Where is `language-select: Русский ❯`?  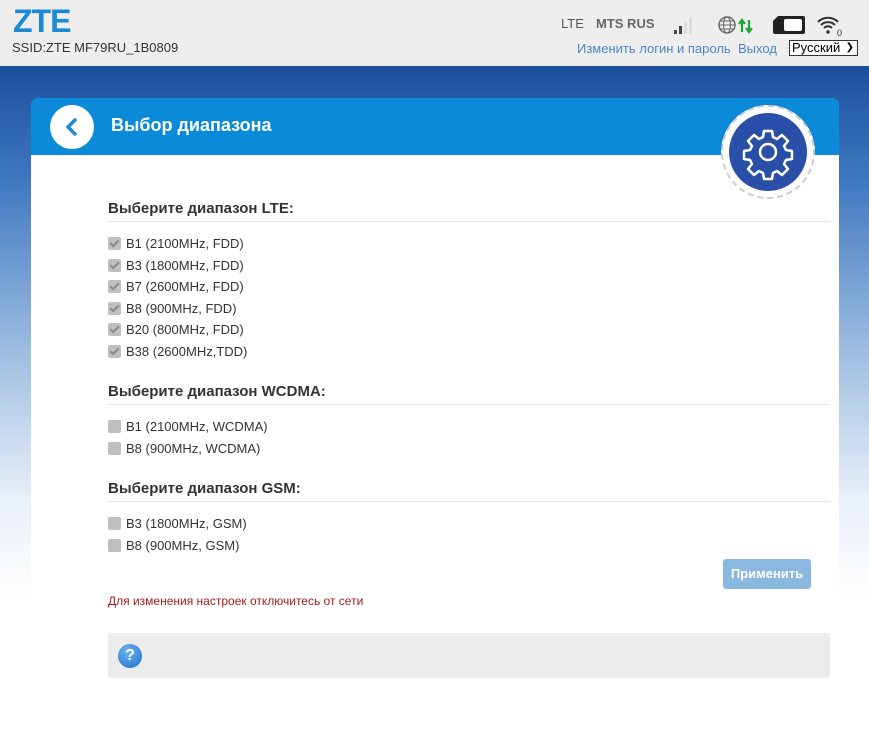 language-select: Русский ❯ is located at coordinates (823, 48).